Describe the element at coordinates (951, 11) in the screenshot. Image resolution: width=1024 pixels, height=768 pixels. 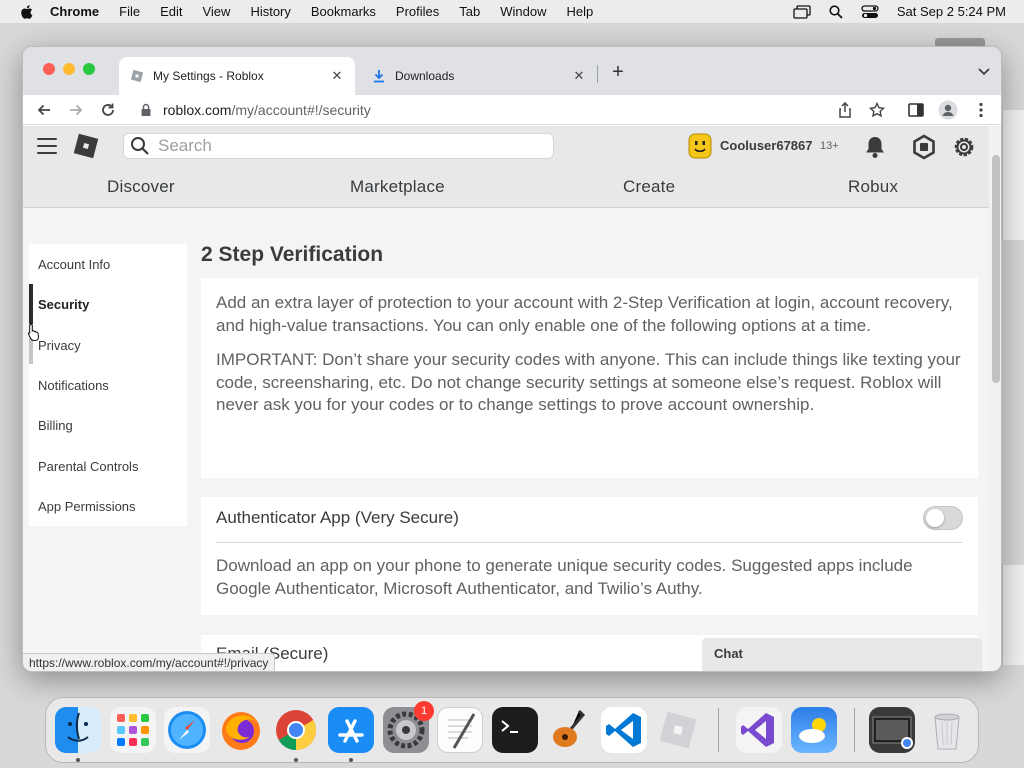
I see `menu-bar-clock: Sat Sep 2 5:24 PM` at that location.